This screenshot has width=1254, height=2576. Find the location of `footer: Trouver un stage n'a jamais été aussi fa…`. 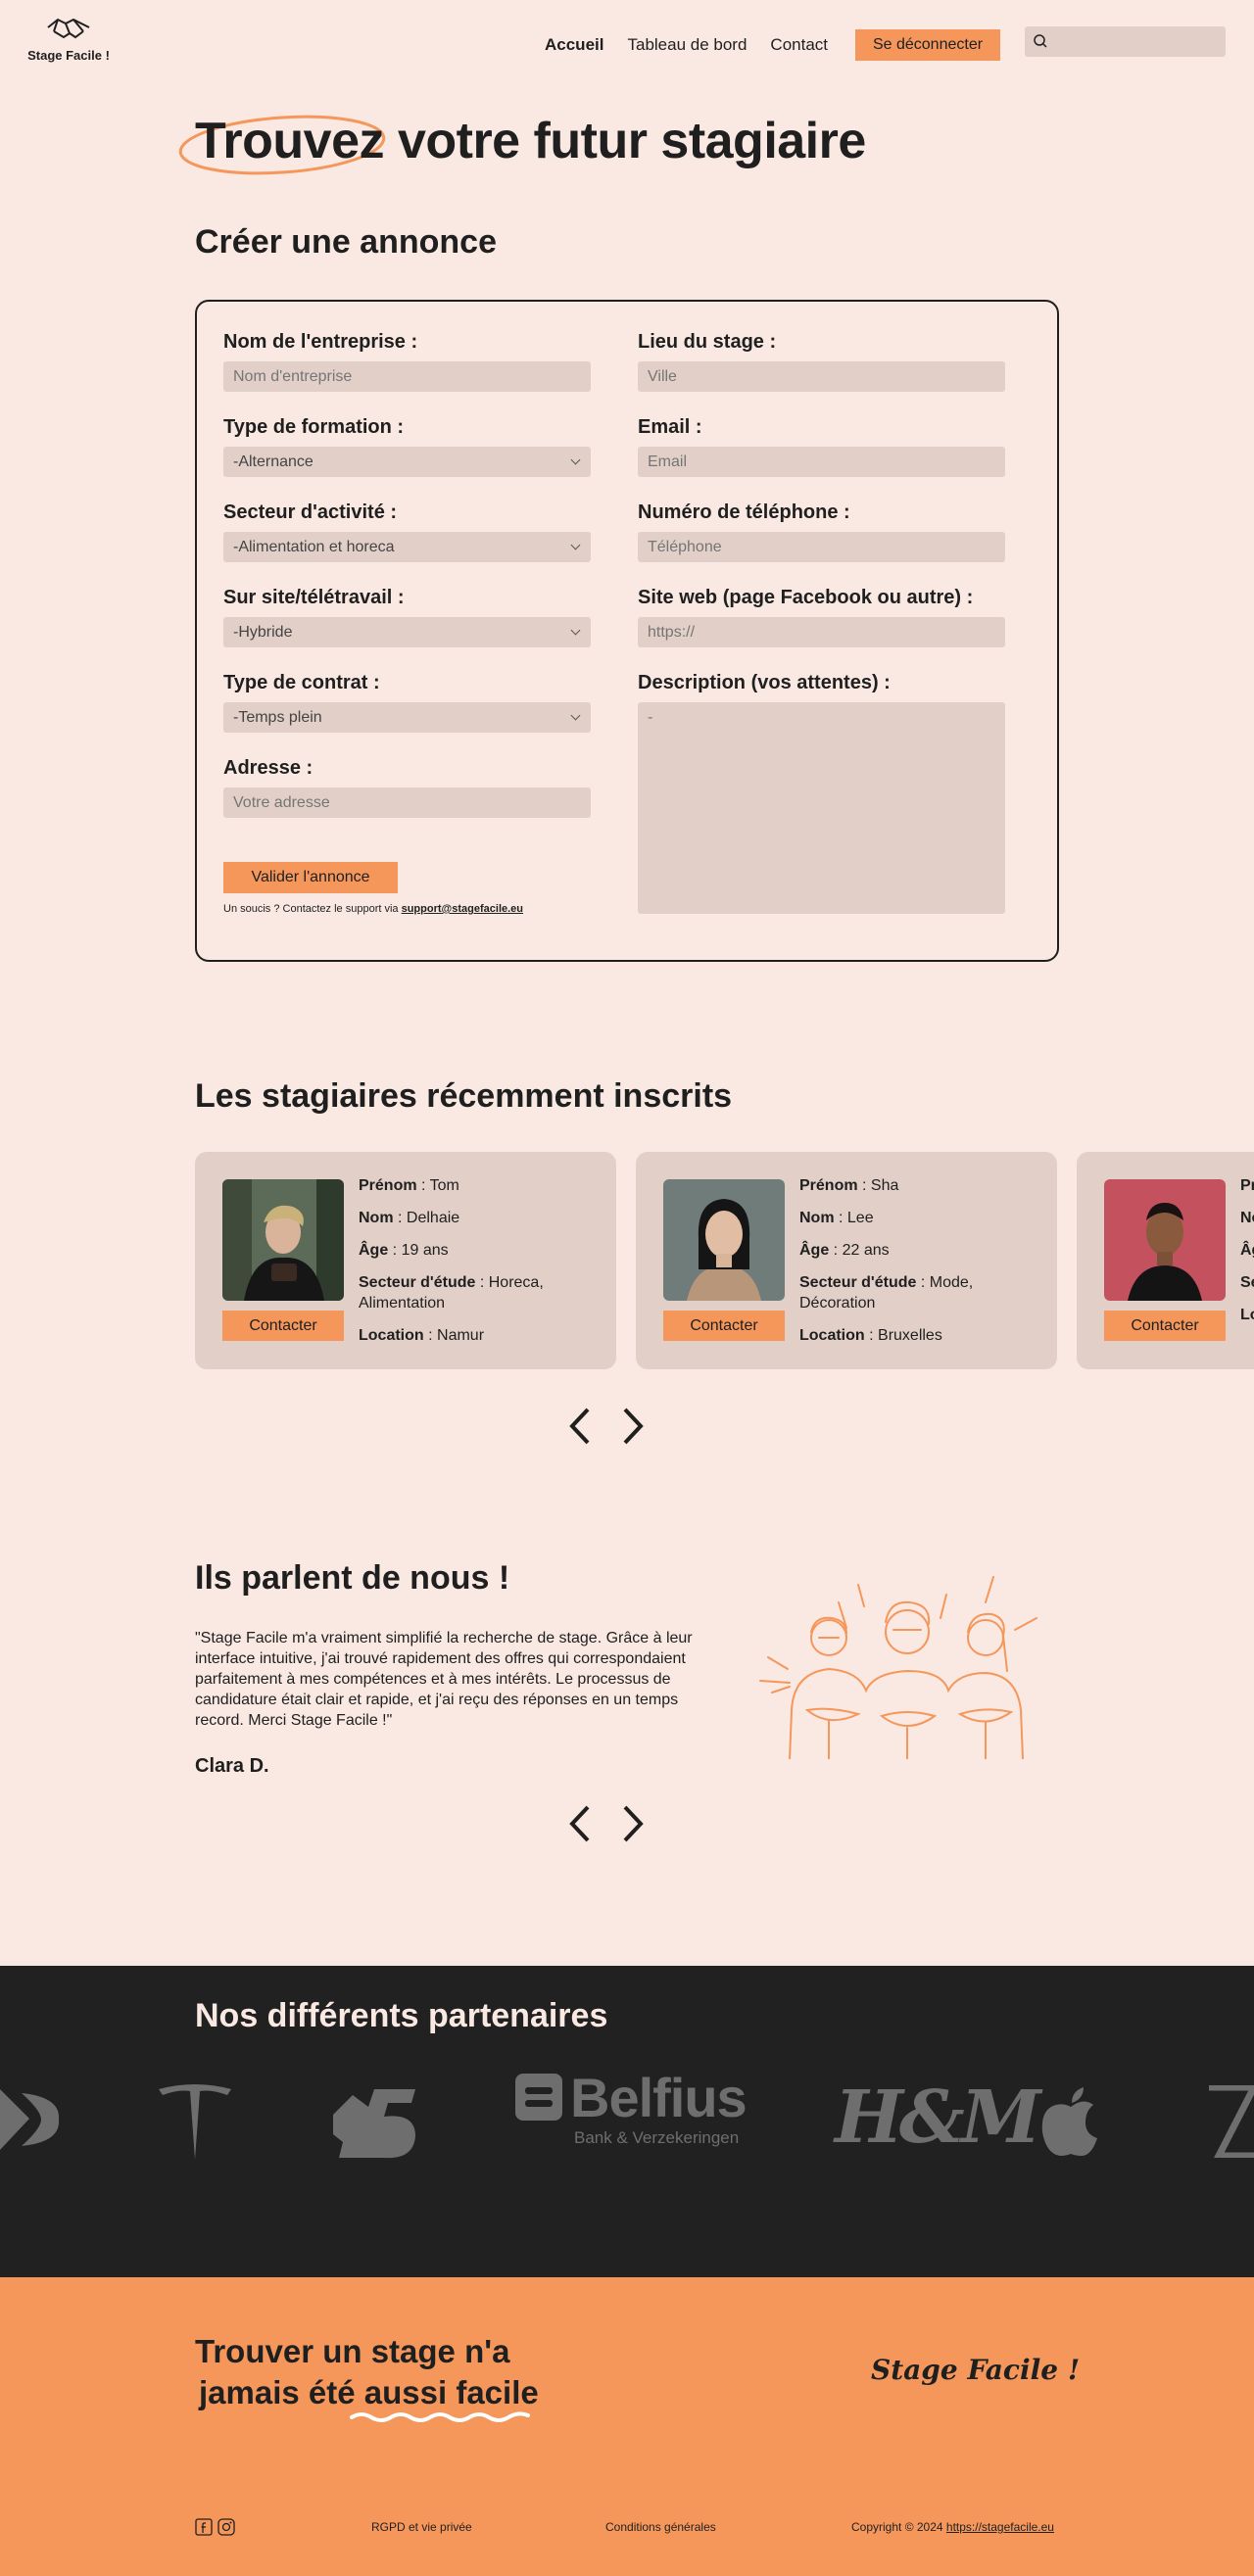

footer: Trouver un stage n'a jamais été aussi fa… is located at coordinates (627, 2426).